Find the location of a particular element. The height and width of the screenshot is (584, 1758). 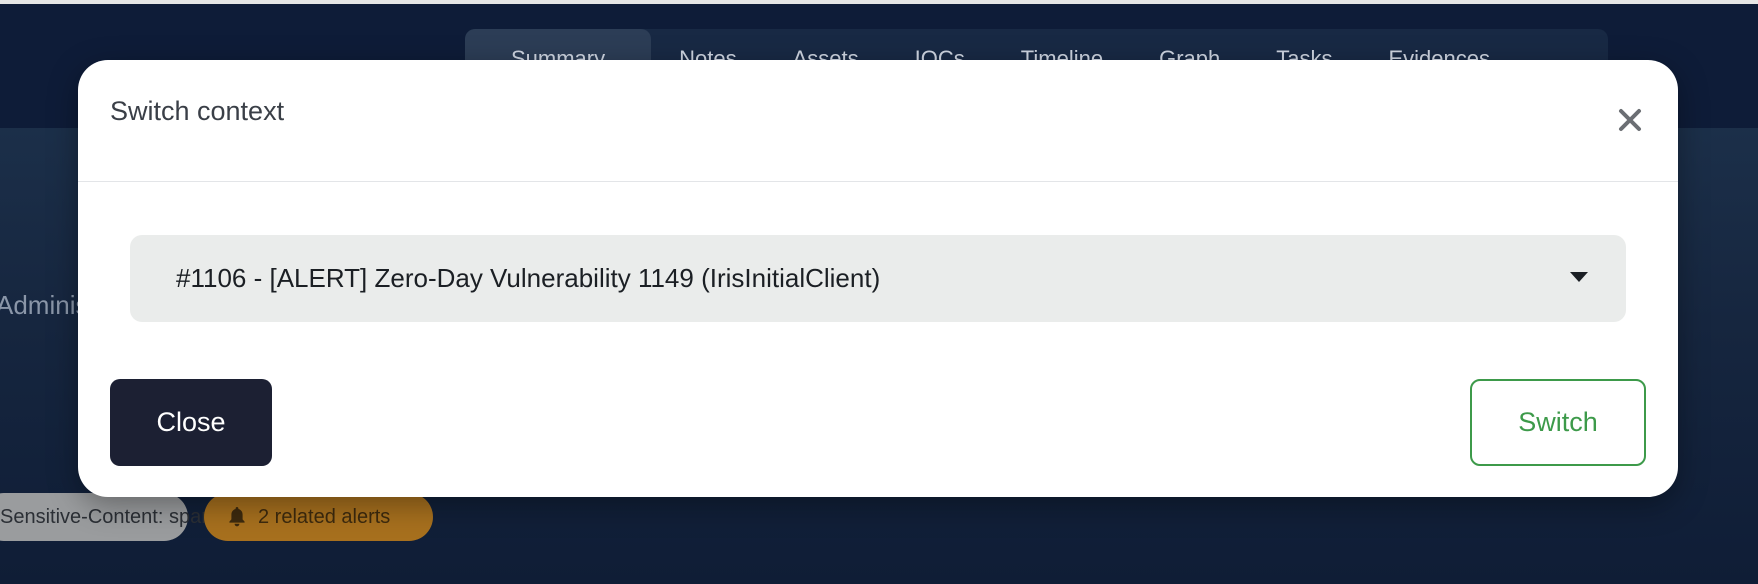

close-button: Close is located at coordinates (191, 422).